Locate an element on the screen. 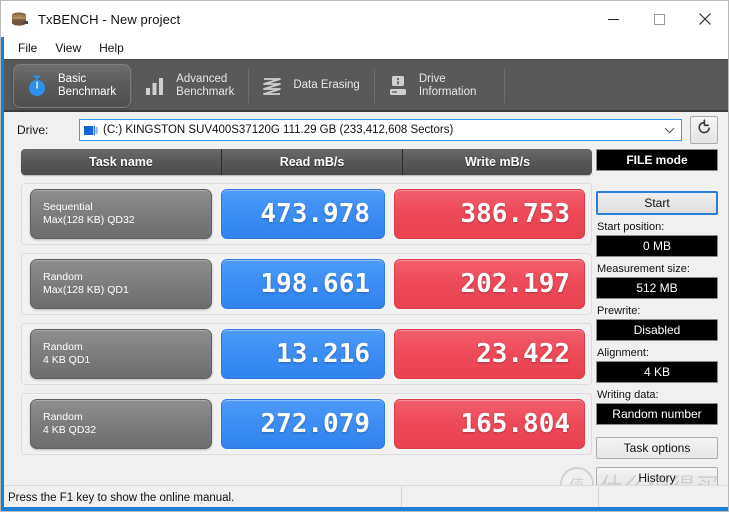 The image size is (729, 512). column-header-task-name: Task name is located at coordinates (121, 162).